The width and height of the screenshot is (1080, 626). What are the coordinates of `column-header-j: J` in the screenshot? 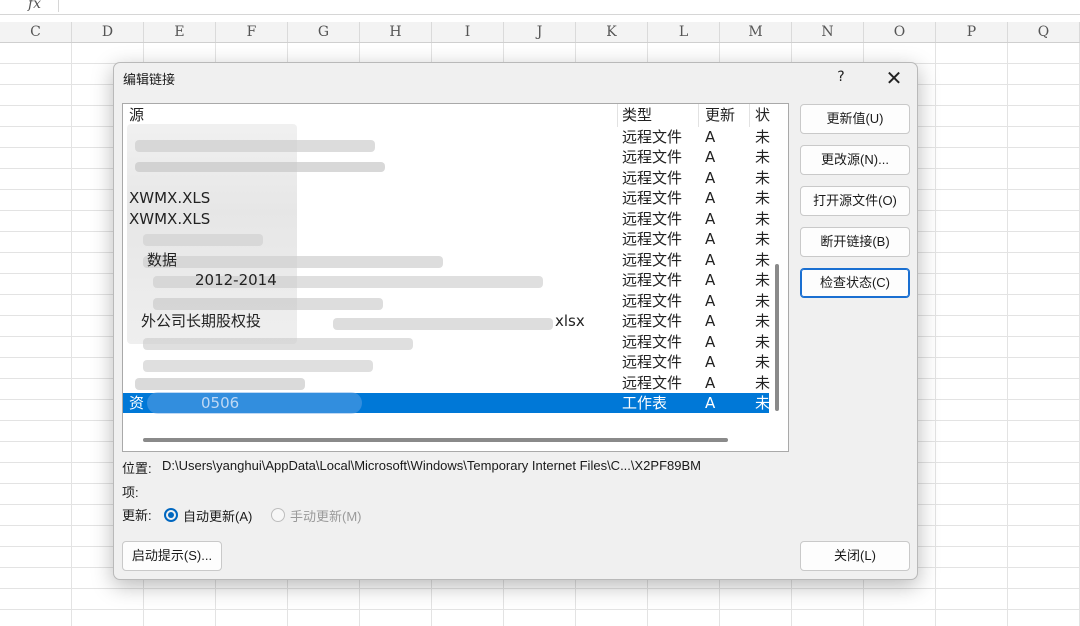 It's located at (540, 32).